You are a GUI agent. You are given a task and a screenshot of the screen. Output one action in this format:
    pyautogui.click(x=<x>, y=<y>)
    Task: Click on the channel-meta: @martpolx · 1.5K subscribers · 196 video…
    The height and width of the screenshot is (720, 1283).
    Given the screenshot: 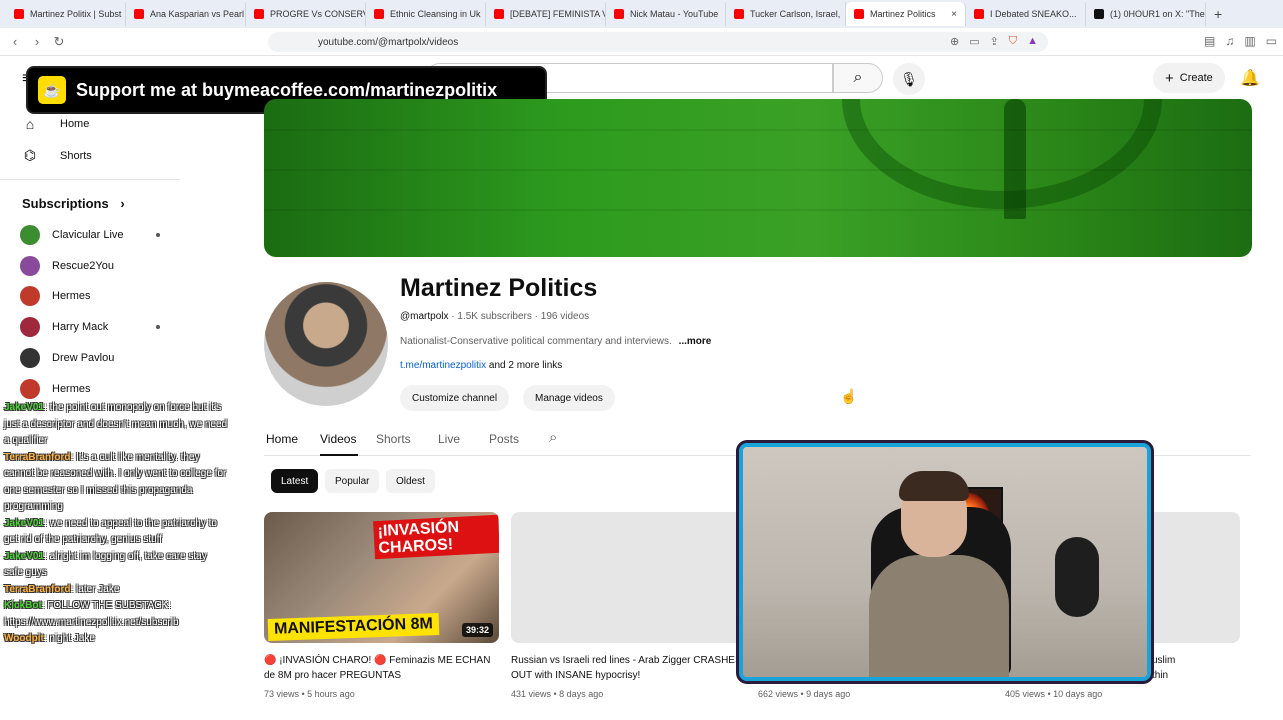 What is the action you would take?
    pyautogui.click(x=495, y=316)
    